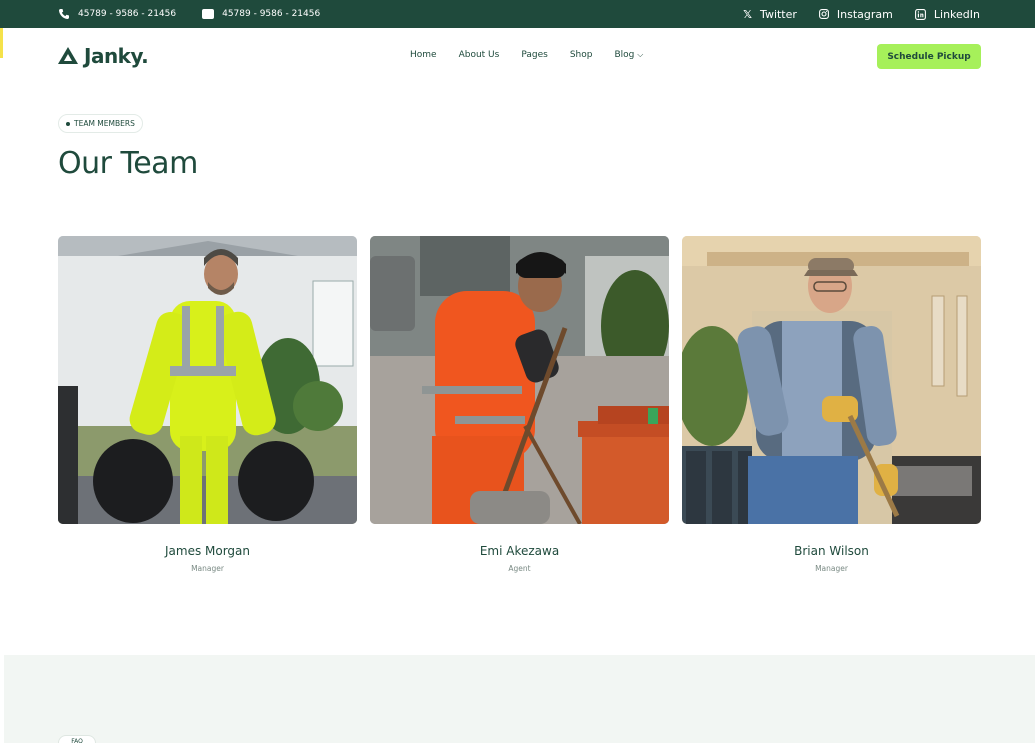 This screenshot has width=1035, height=743. I want to click on team-card: James Morgan Manager, so click(207, 404).